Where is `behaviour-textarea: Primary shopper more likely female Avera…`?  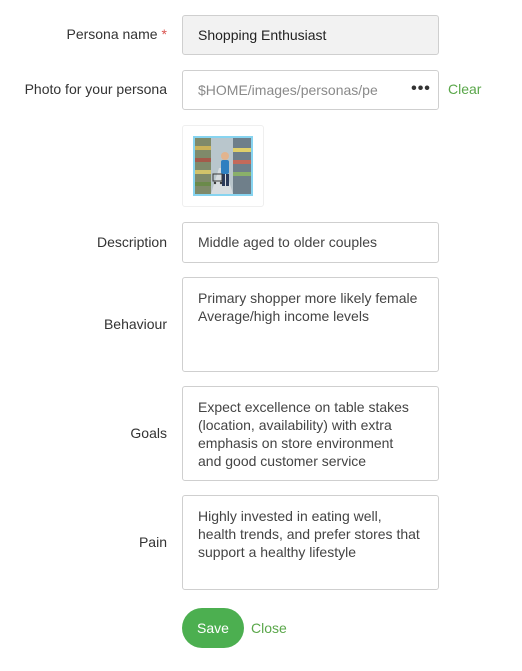
behaviour-textarea: Primary shopper more likely female Avera… is located at coordinates (310, 324).